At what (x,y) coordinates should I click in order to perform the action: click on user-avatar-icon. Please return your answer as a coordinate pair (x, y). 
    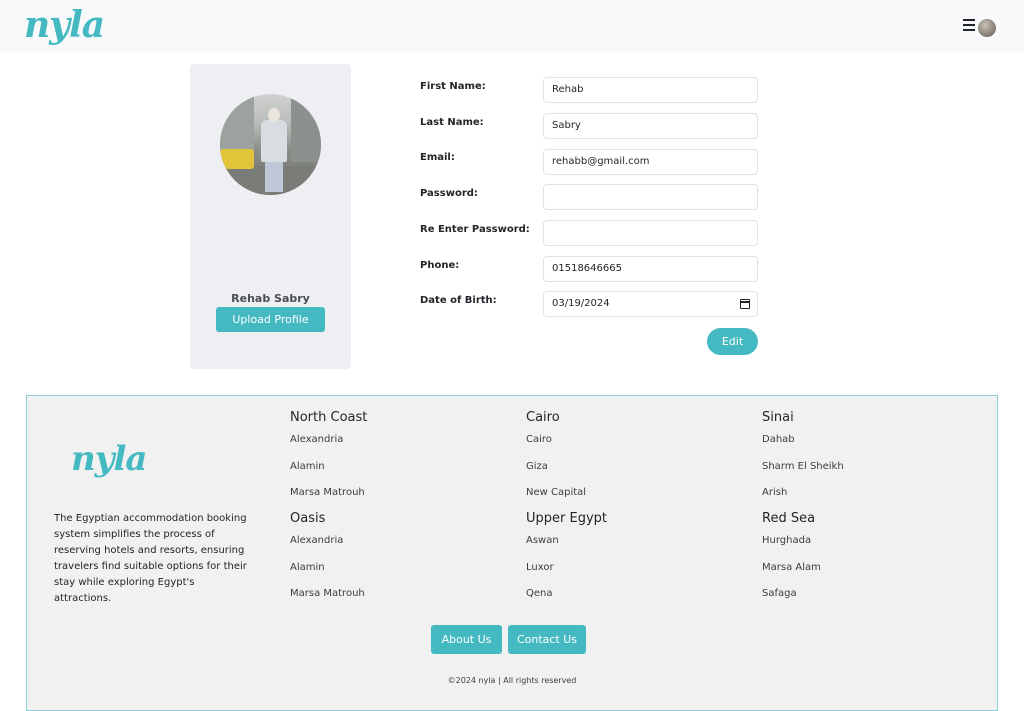
    Looking at the image, I should click on (987, 28).